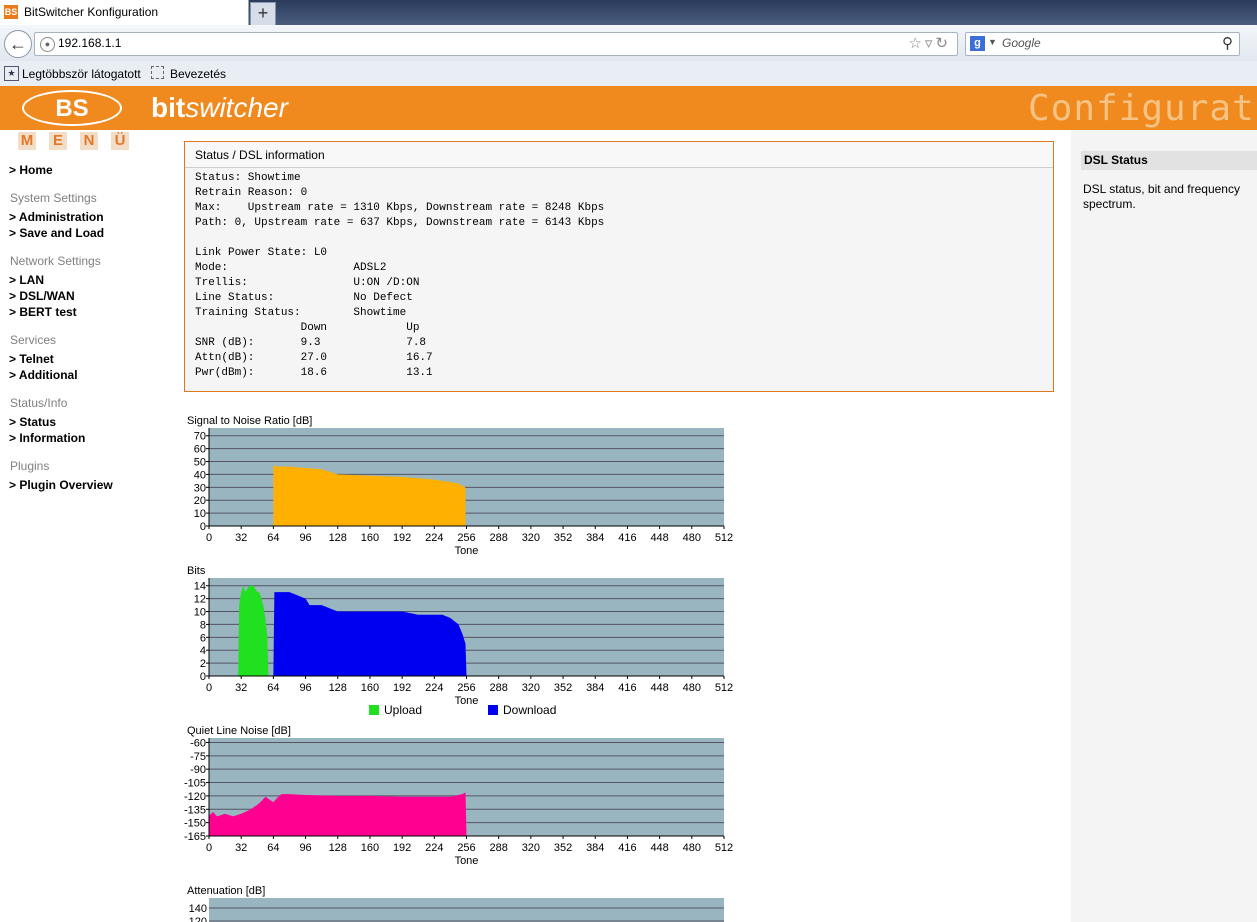 The image size is (1257, 922). What do you see at coordinates (203, 651) in the screenshot?
I see `y-tick-label: 4` at bounding box center [203, 651].